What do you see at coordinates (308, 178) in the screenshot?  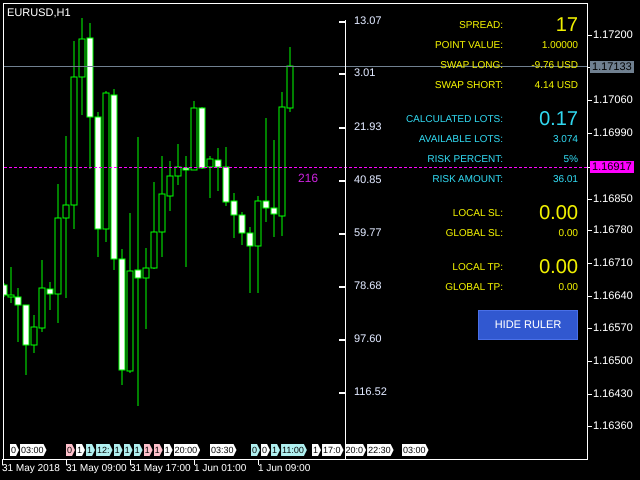 I see `ruler-reading: 216` at bounding box center [308, 178].